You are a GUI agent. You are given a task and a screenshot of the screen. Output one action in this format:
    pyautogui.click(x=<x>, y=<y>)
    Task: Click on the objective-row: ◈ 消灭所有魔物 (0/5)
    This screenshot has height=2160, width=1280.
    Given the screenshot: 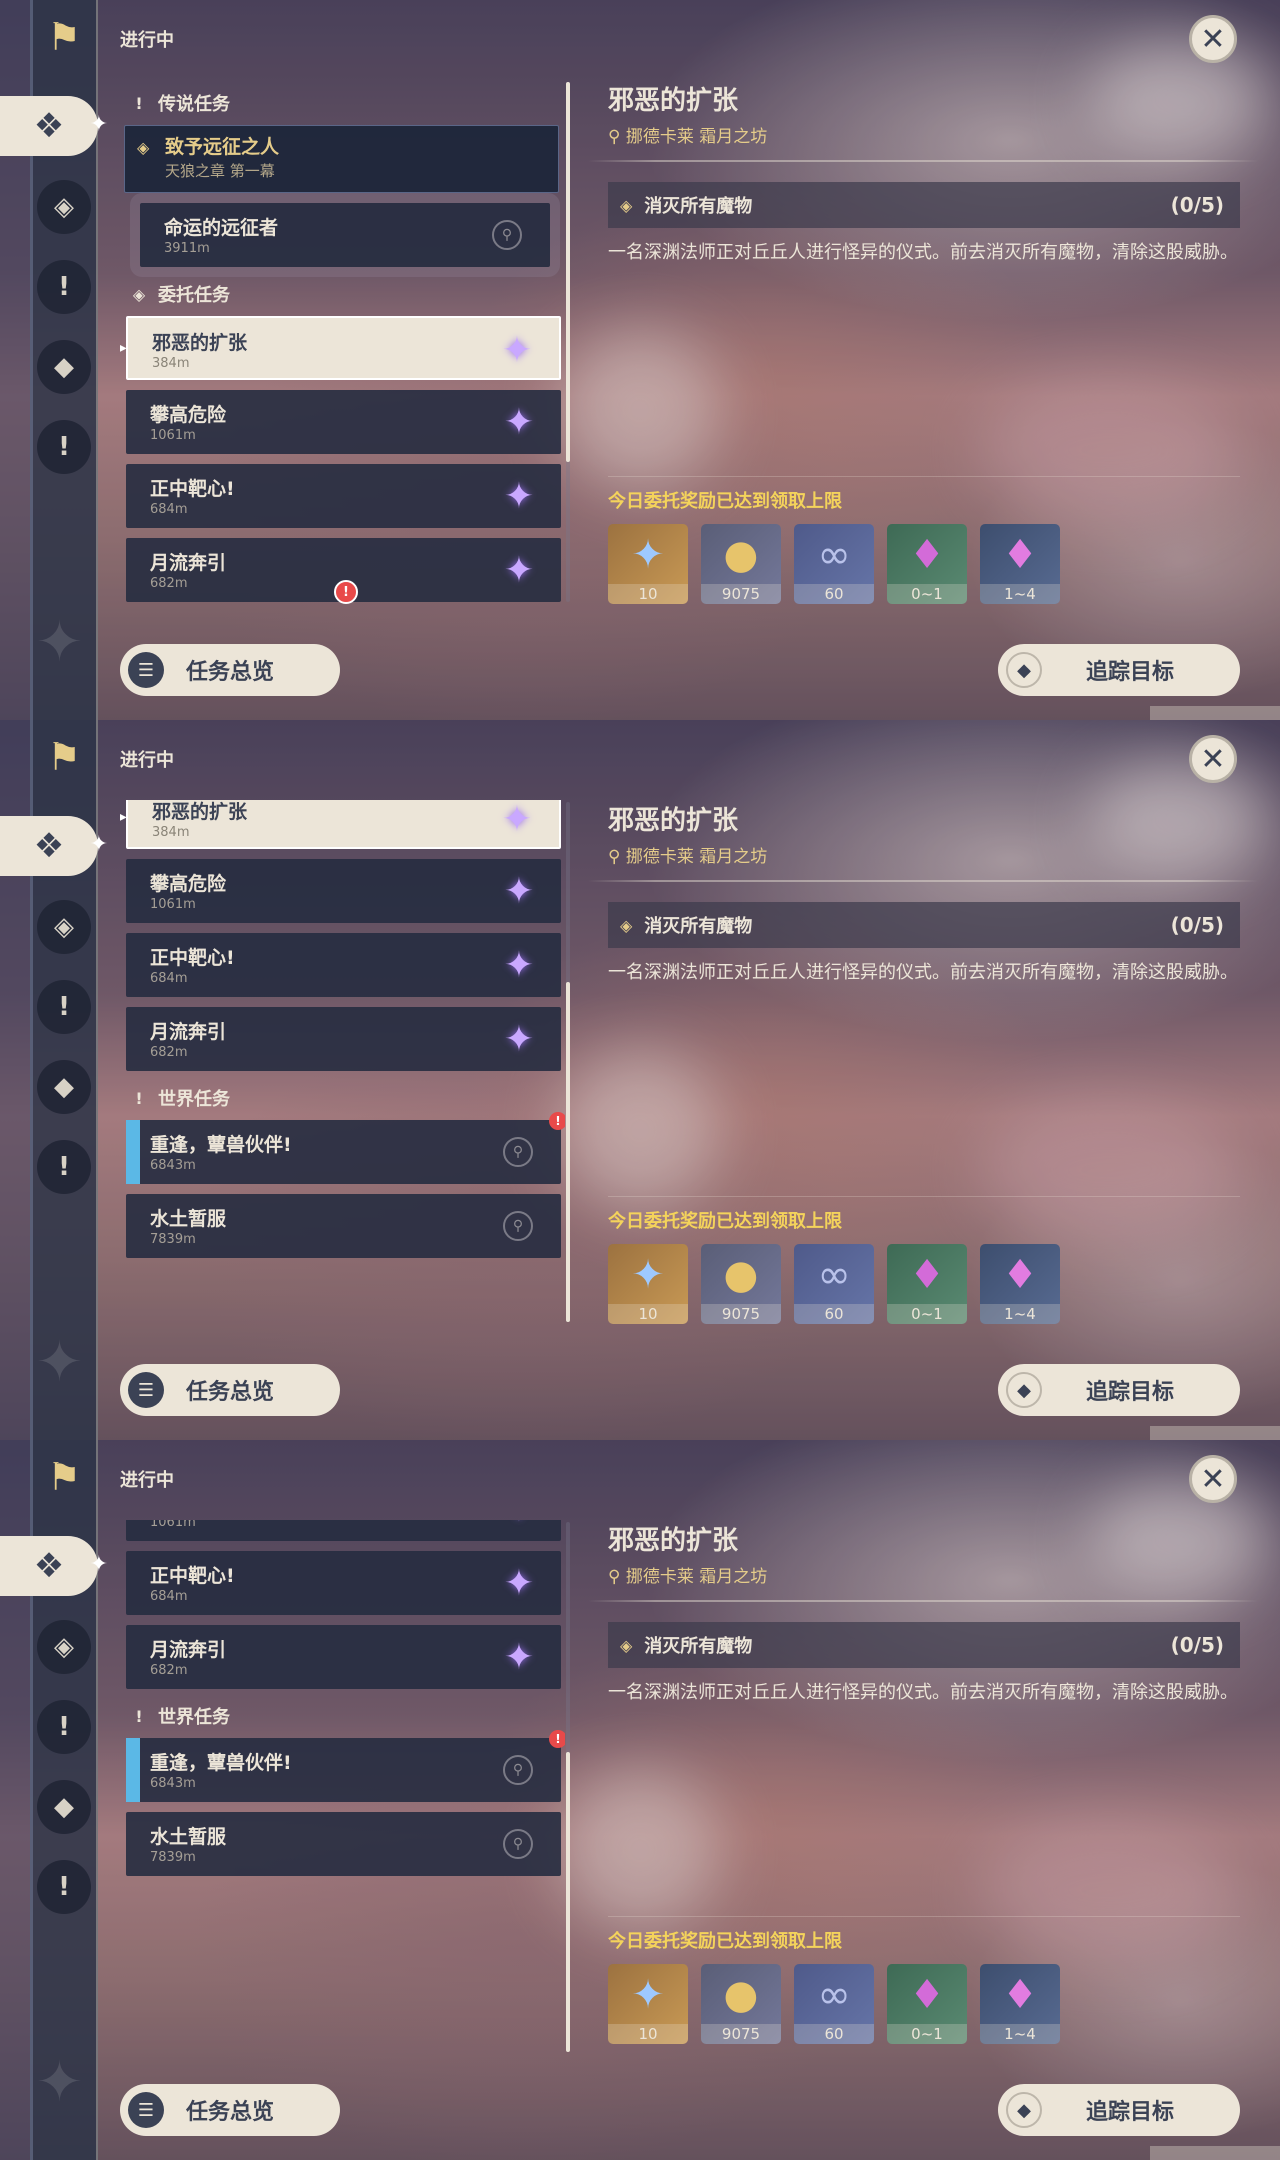 What is the action you would take?
    pyautogui.click(x=924, y=925)
    